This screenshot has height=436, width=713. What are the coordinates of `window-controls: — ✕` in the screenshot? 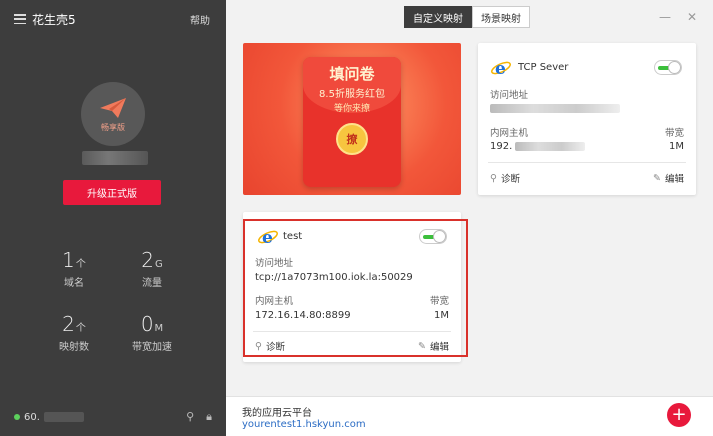 It's located at (678, 17).